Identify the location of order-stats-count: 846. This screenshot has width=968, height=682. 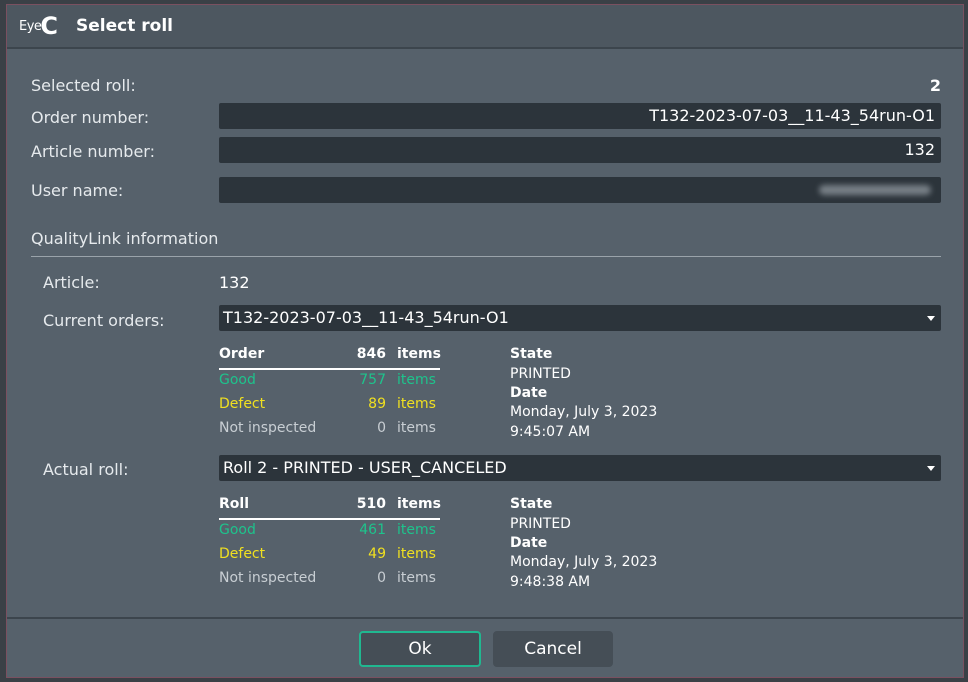
(371, 354).